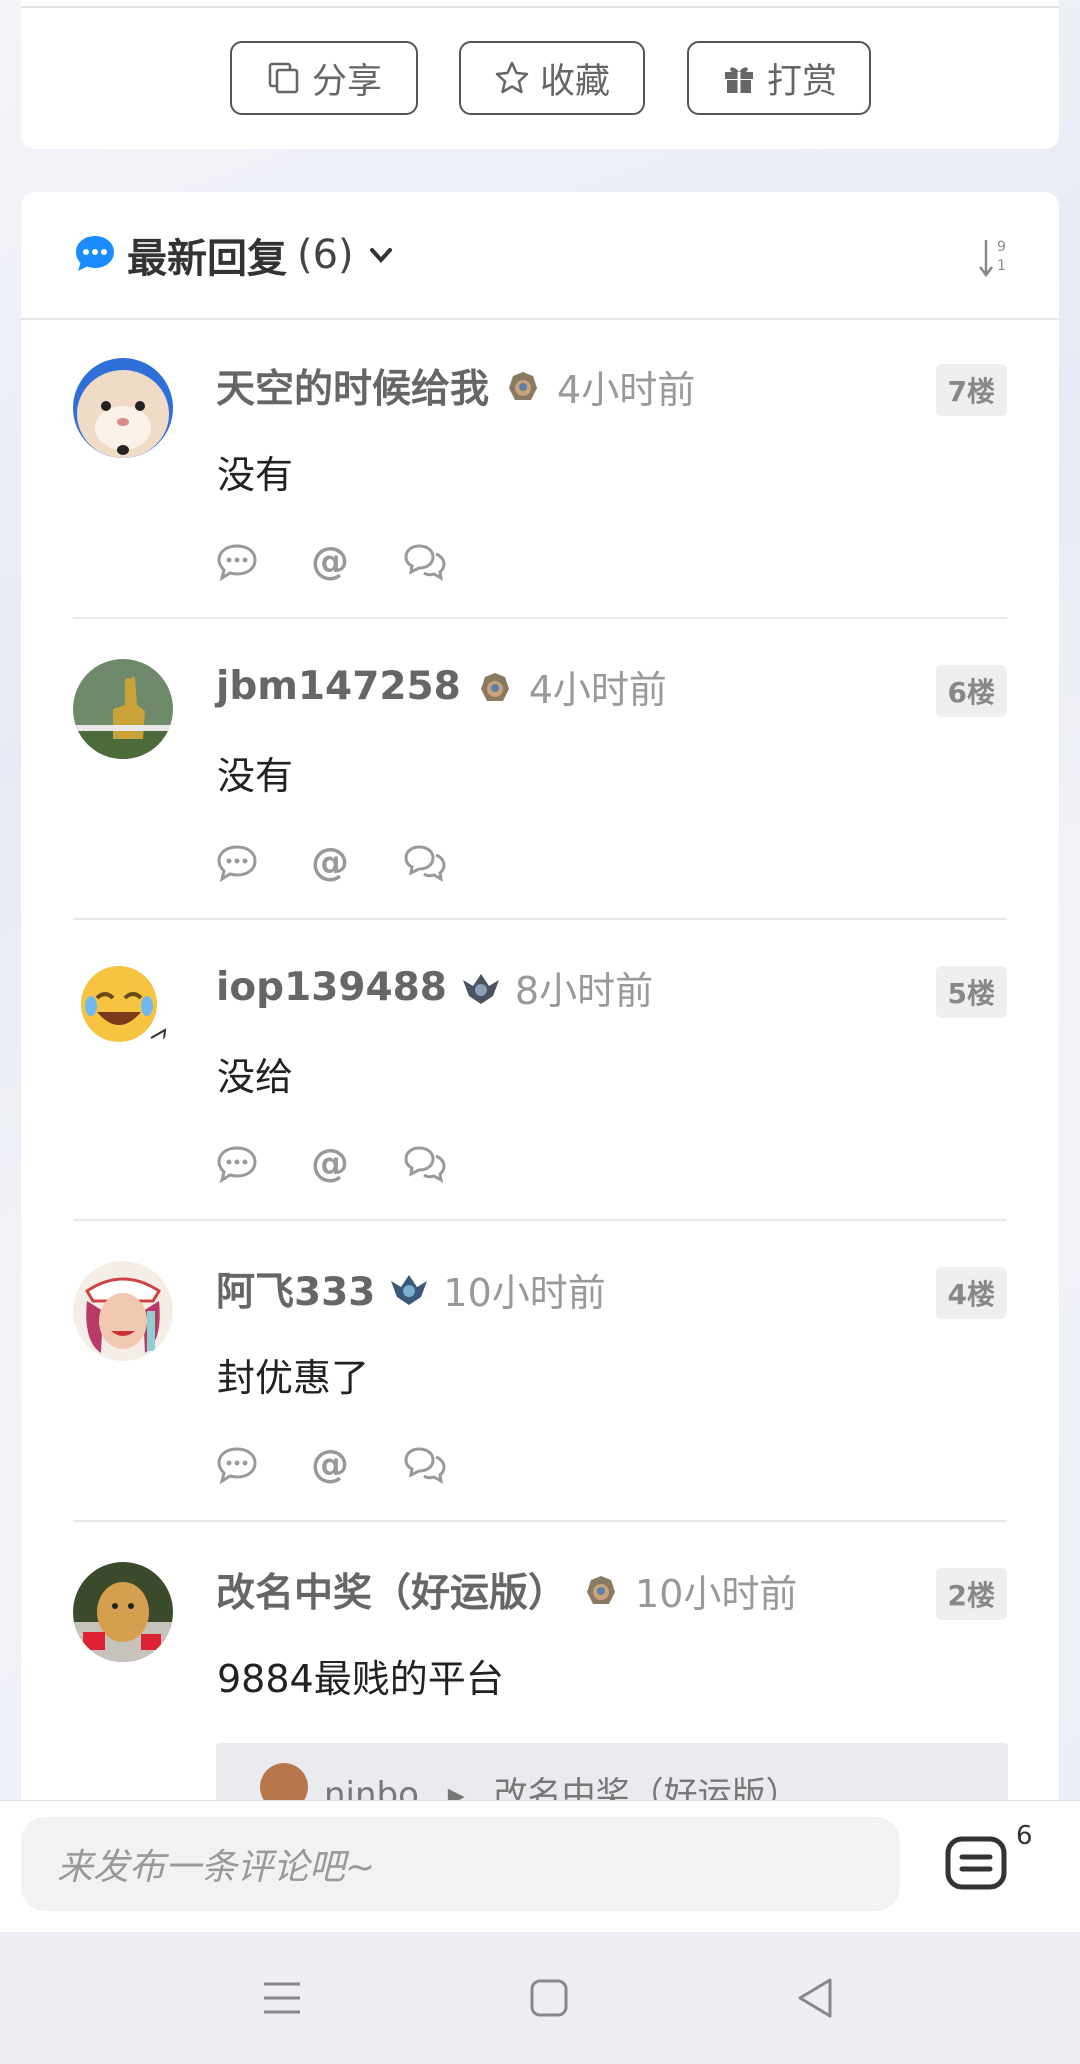 The width and height of the screenshot is (1080, 2064). I want to click on comment-username: 改名中奖（好运版） 10小时前, so click(506, 1590).